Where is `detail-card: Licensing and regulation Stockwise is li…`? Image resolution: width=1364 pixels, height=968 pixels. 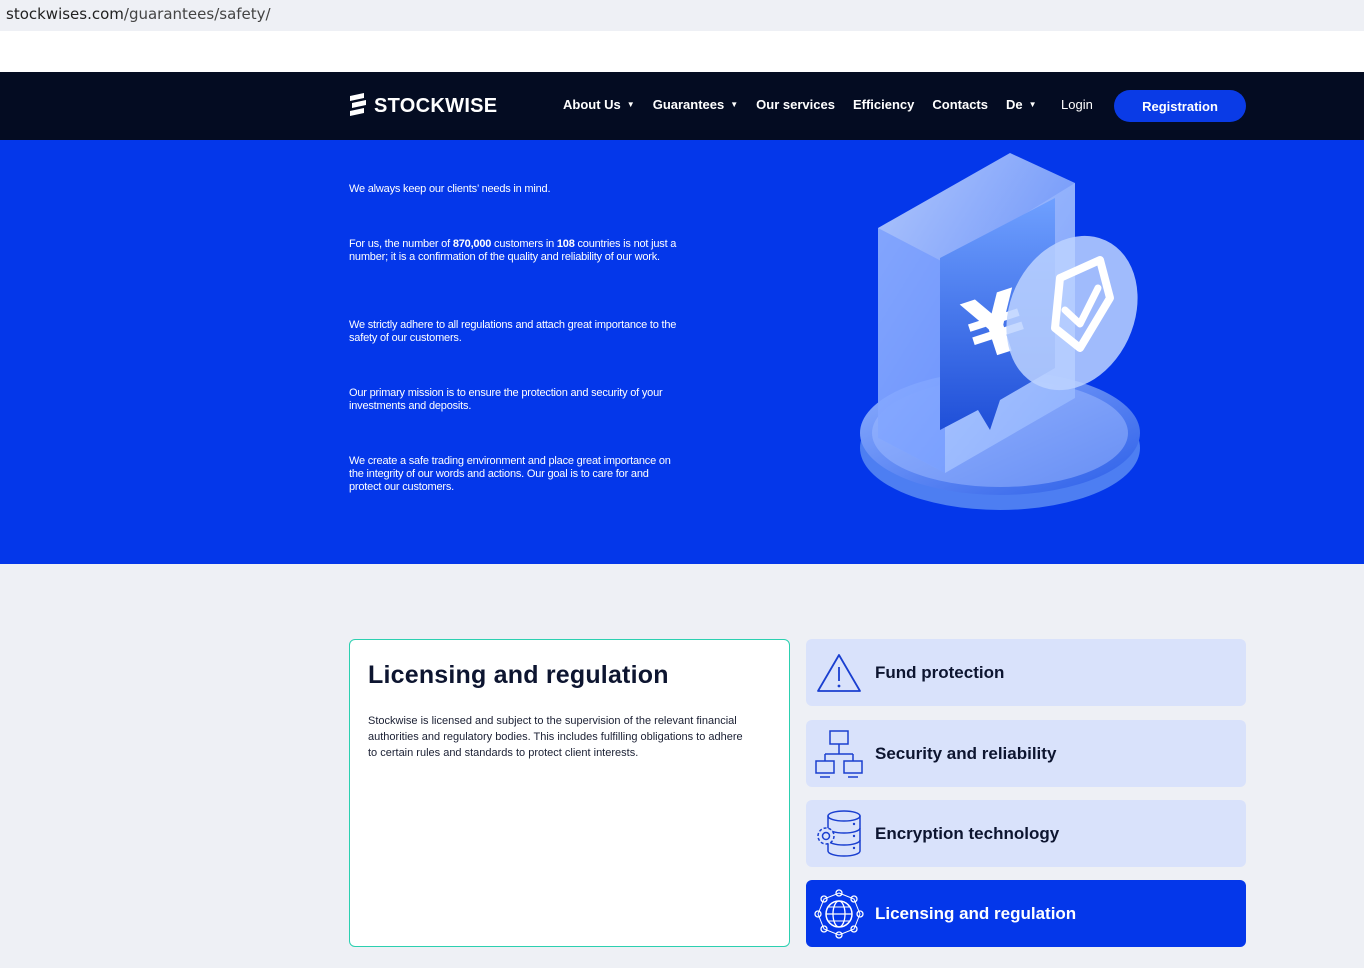
detail-card: Licensing and regulation Stockwise is li… is located at coordinates (569, 793).